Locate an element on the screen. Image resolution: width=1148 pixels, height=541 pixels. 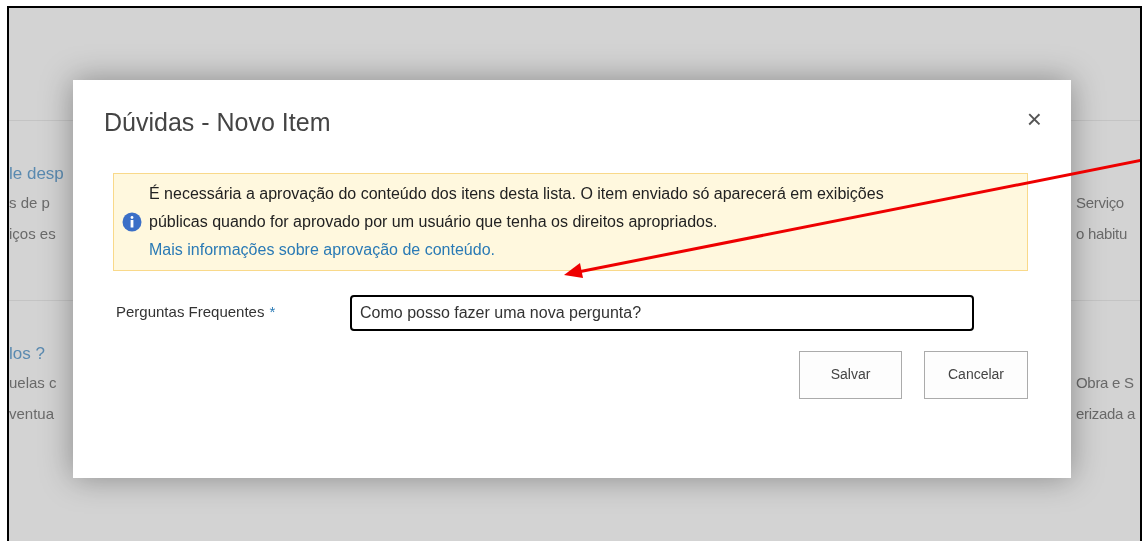
required-mark: * is located at coordinates (272, 311).